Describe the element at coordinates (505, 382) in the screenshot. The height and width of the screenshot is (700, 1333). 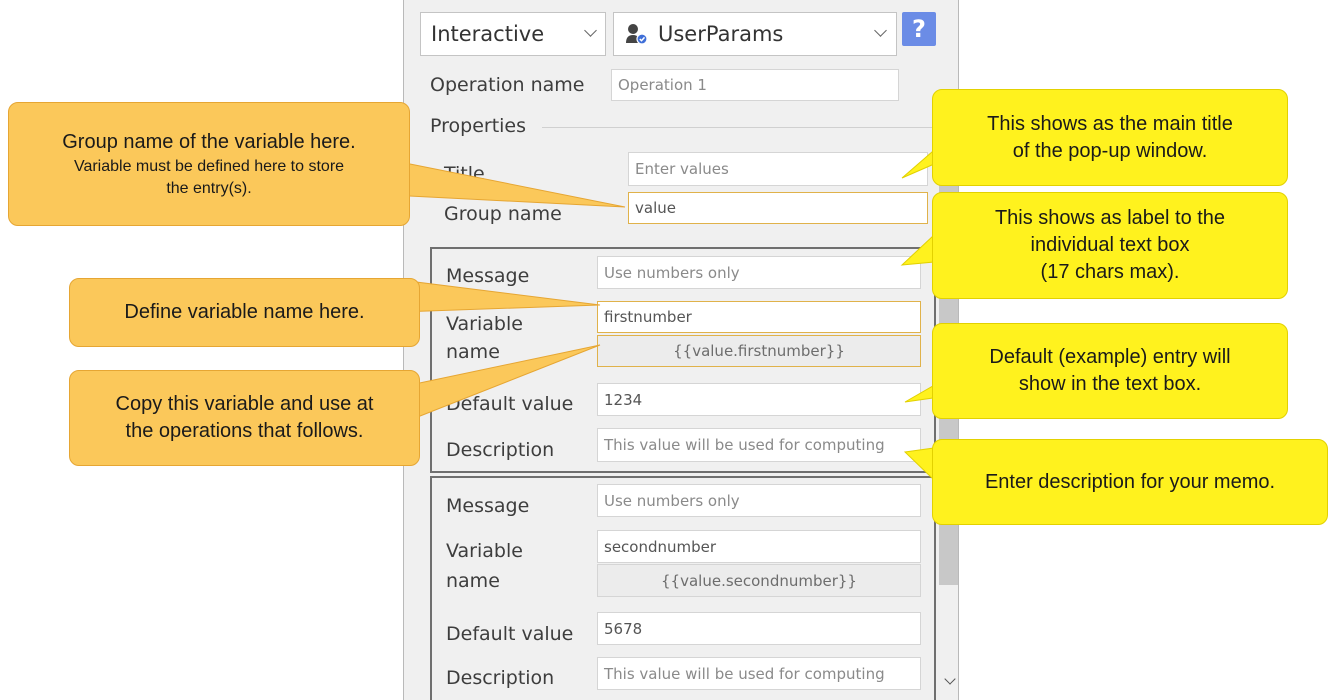
I see `copy-callout-tail` at that location.